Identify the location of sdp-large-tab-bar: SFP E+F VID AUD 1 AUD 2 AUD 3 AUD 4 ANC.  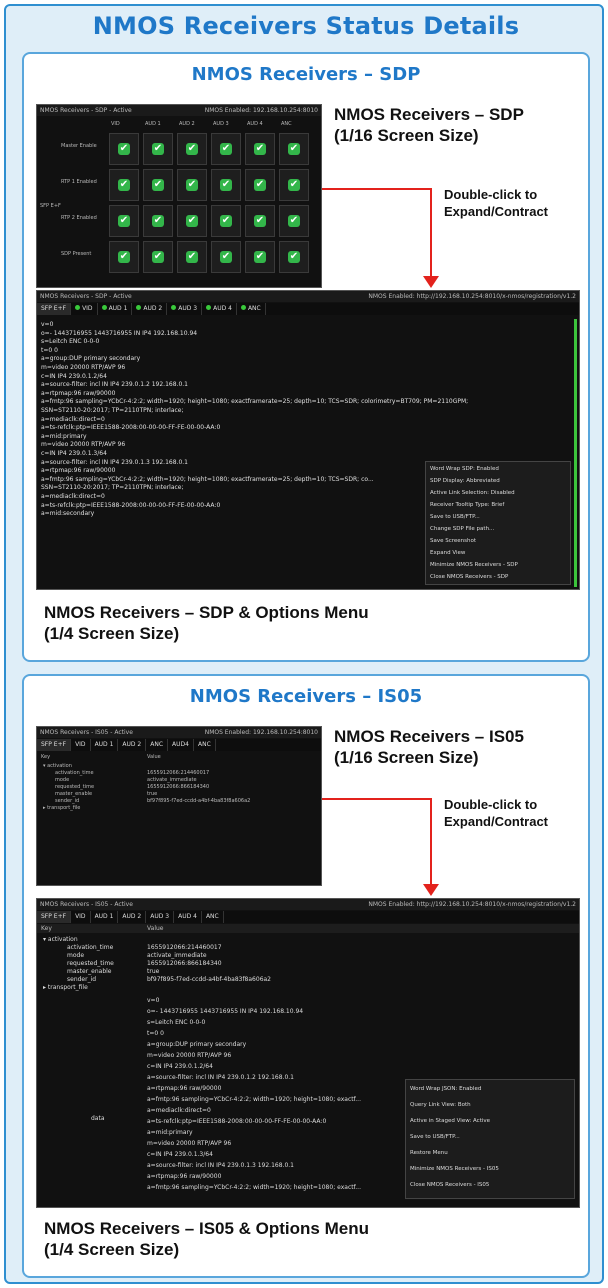
(308, 309).